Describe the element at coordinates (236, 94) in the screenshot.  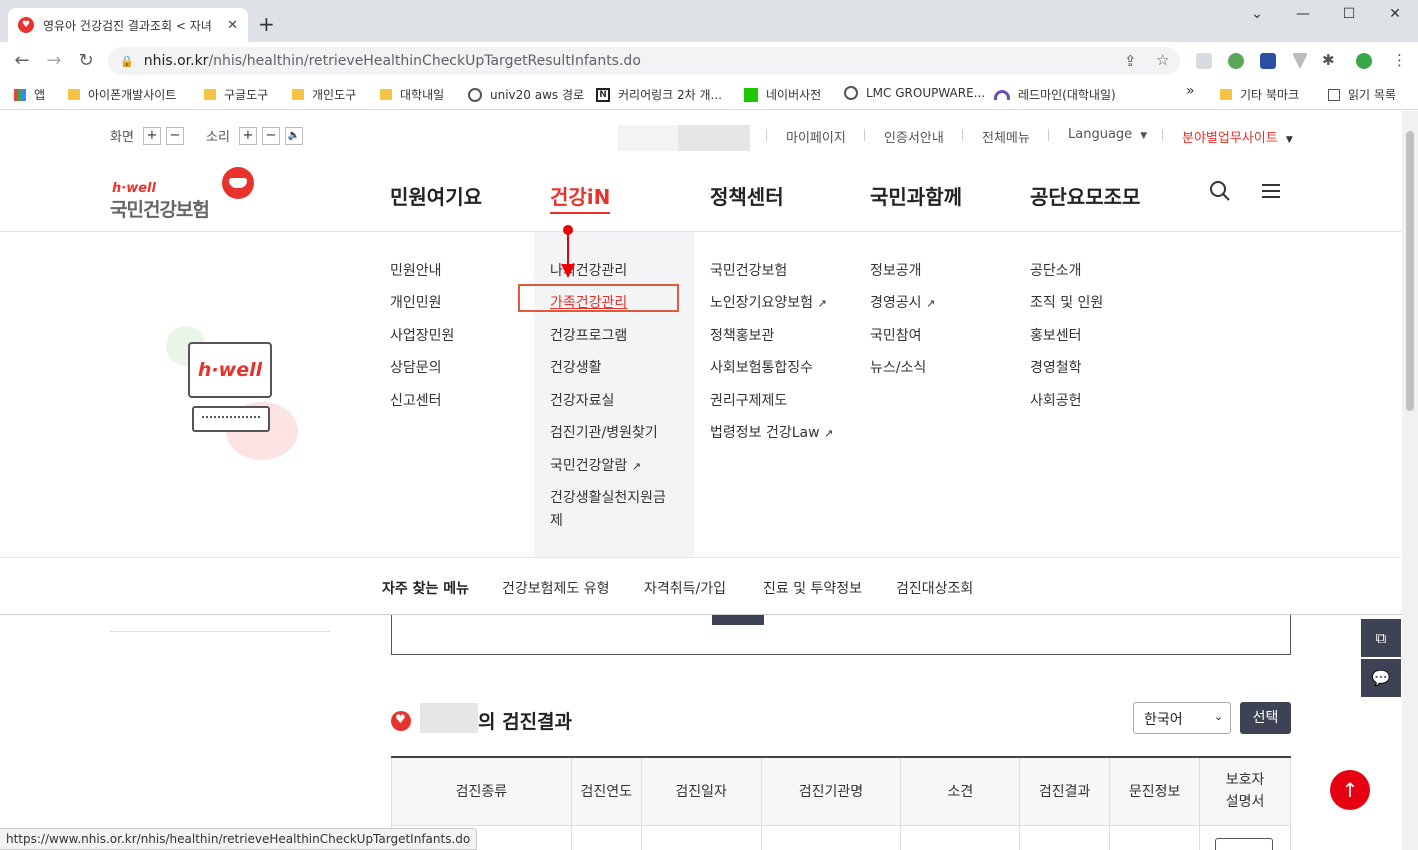
I see `bookmark-folder: 구글도구` at that location.